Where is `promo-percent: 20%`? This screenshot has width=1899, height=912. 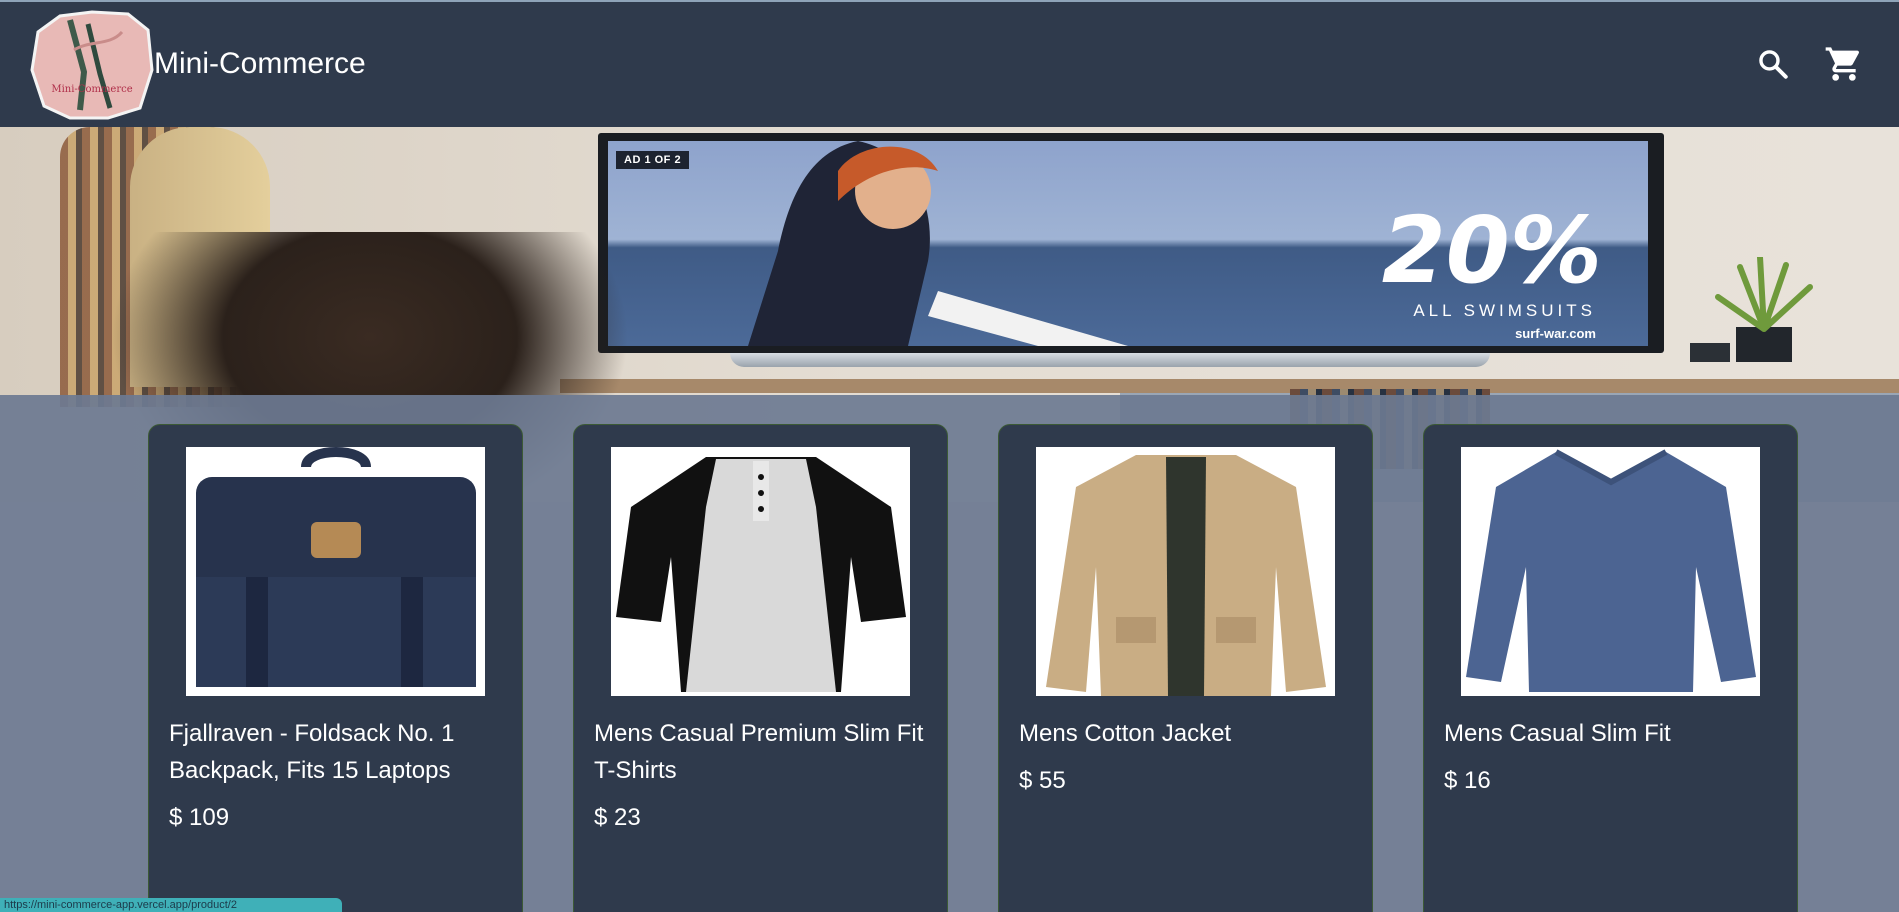 promo-percent: 20% is located at coordinates (1491, 250).